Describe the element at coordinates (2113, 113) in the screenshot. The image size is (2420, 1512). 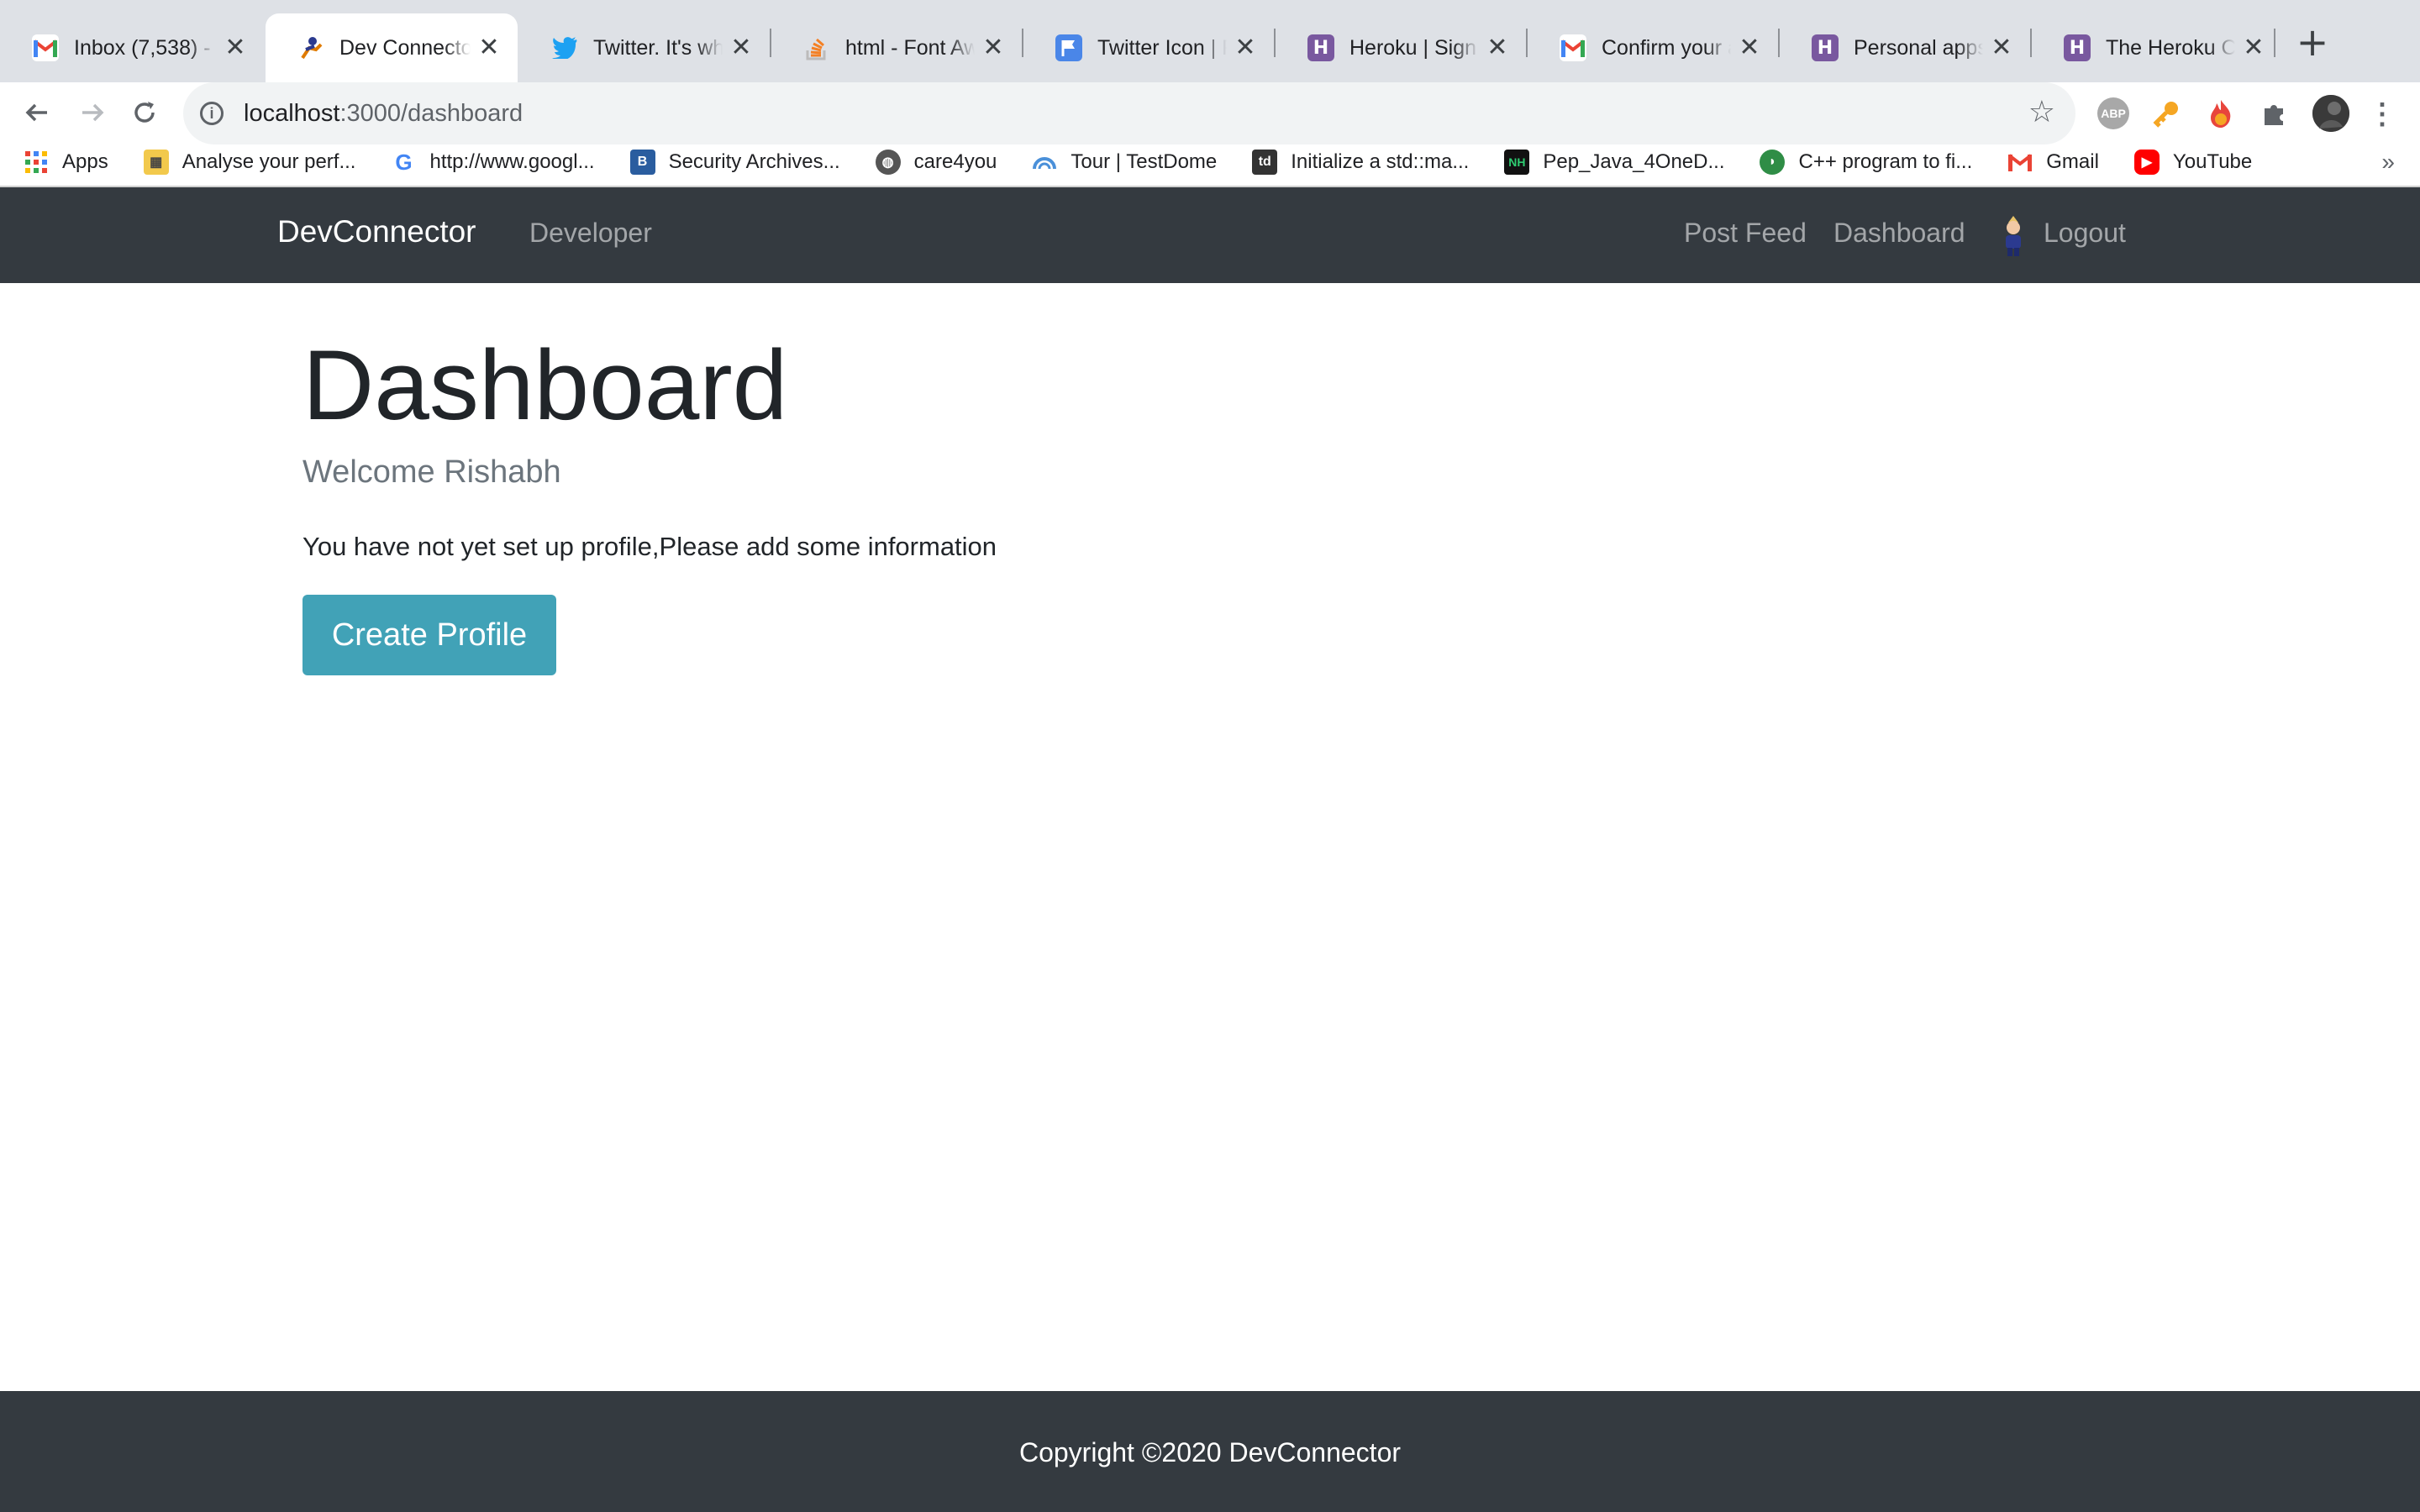
I see `adblock-icon: ABP` at that location.